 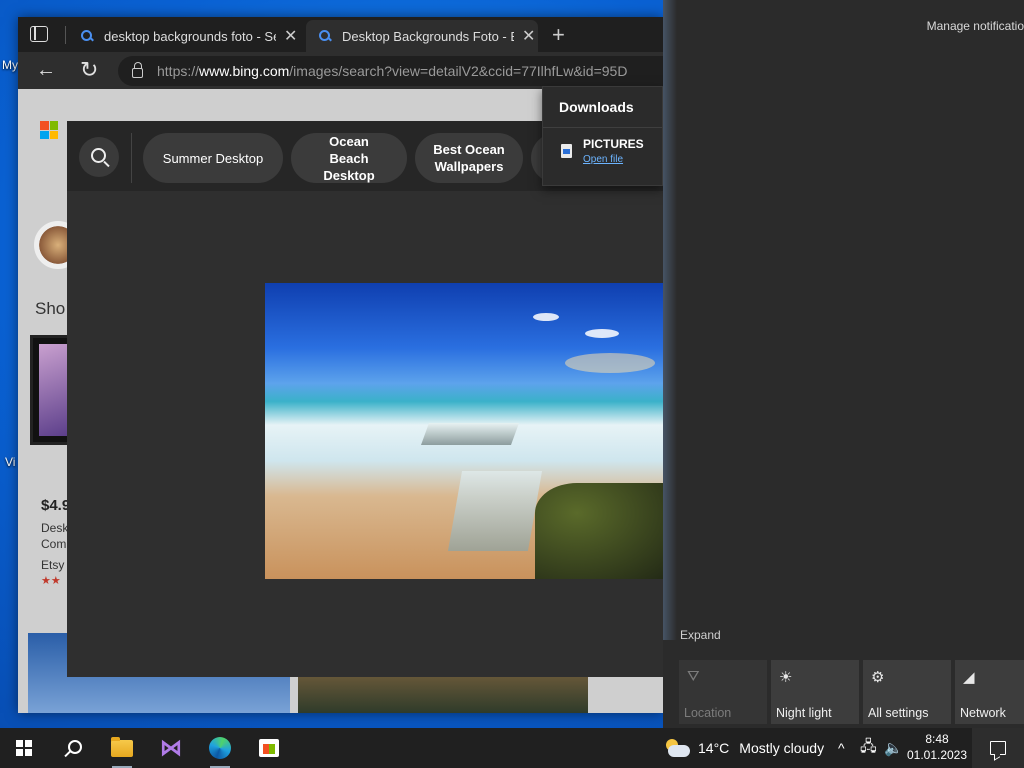 What do you see at coordinates (708, 713) in the screenshot?
I see `quick-action-label: Location` at bounding box center [708, 713].